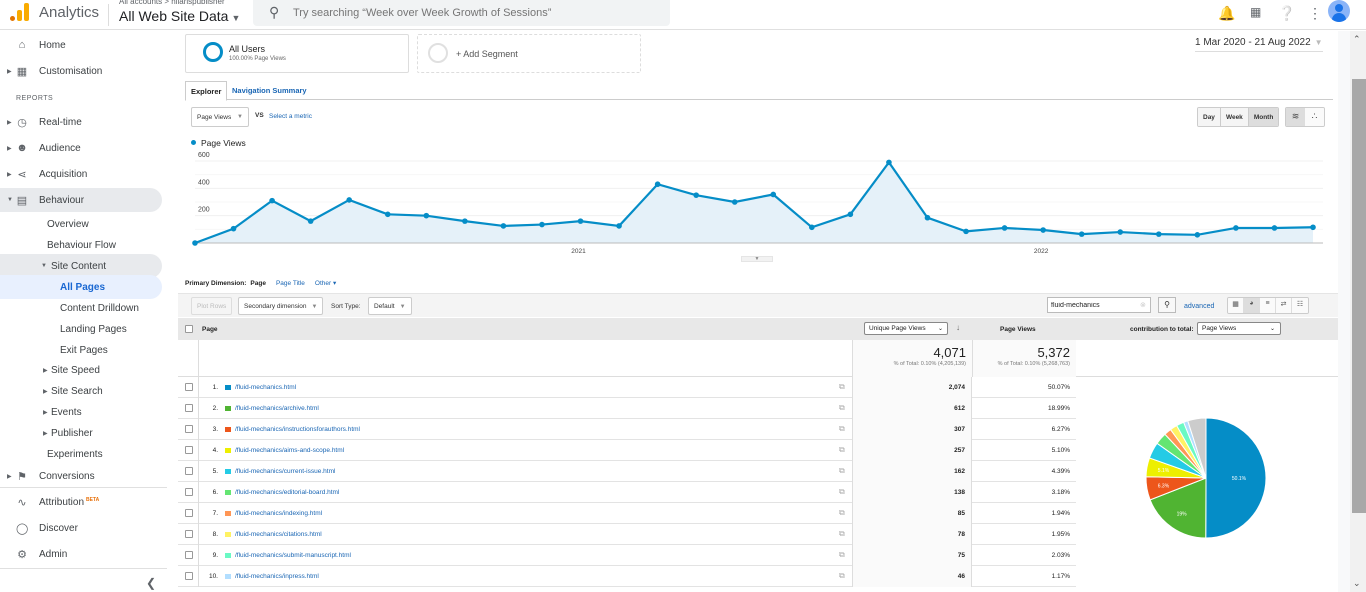 Image resolution: width=1366 pixels, height=592 pixels. I want to click on day-button: Day, so click(1209, 117).